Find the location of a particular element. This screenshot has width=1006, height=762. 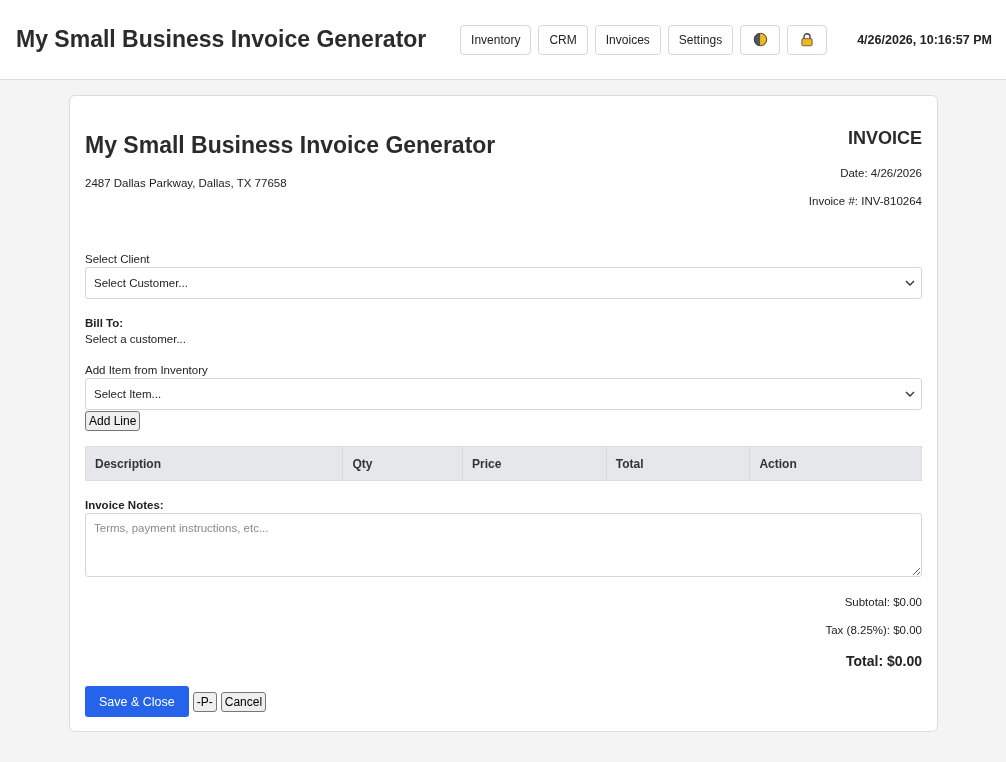

column-header: Qty is located at coordinates (402, 463).